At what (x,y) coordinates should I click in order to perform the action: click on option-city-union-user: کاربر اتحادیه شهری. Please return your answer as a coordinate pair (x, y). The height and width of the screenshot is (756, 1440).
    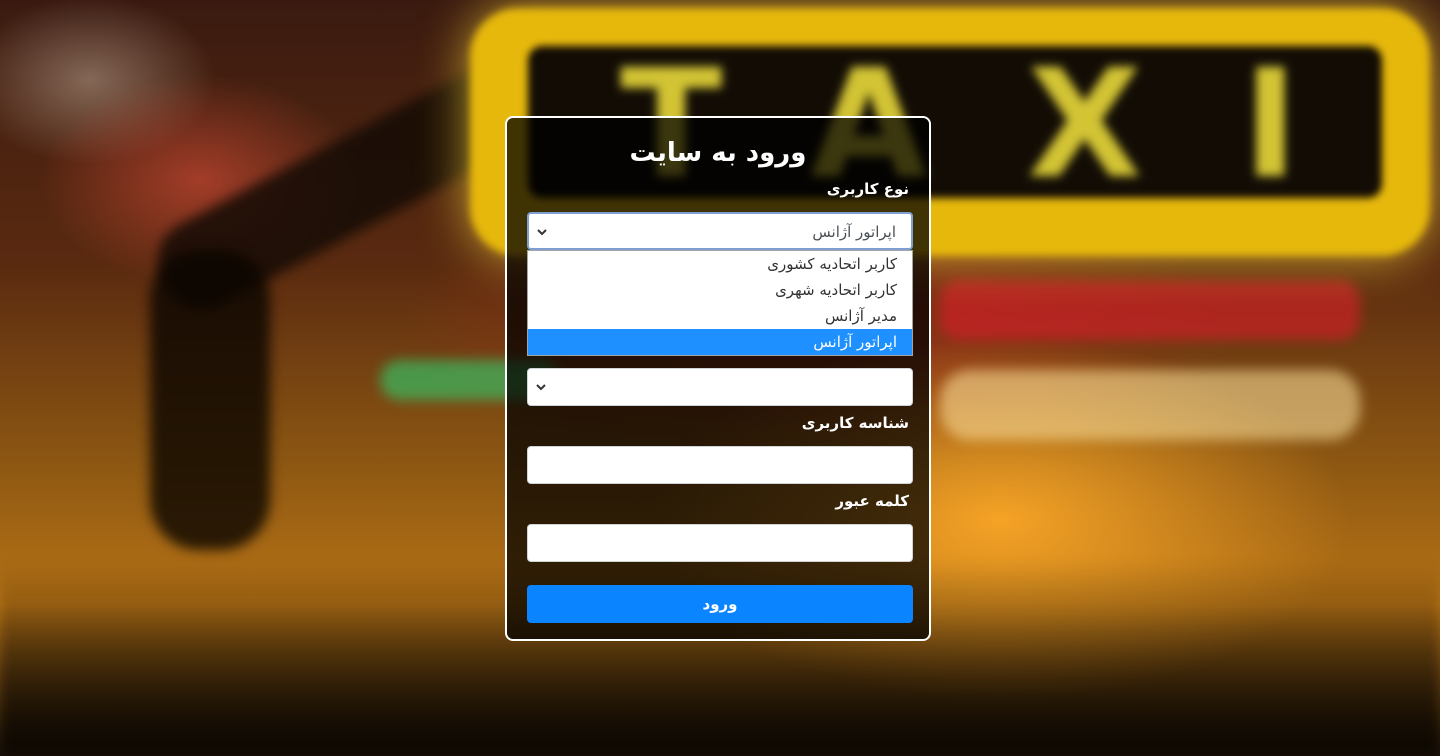
    Looking at the image, I should click on (720, 290).